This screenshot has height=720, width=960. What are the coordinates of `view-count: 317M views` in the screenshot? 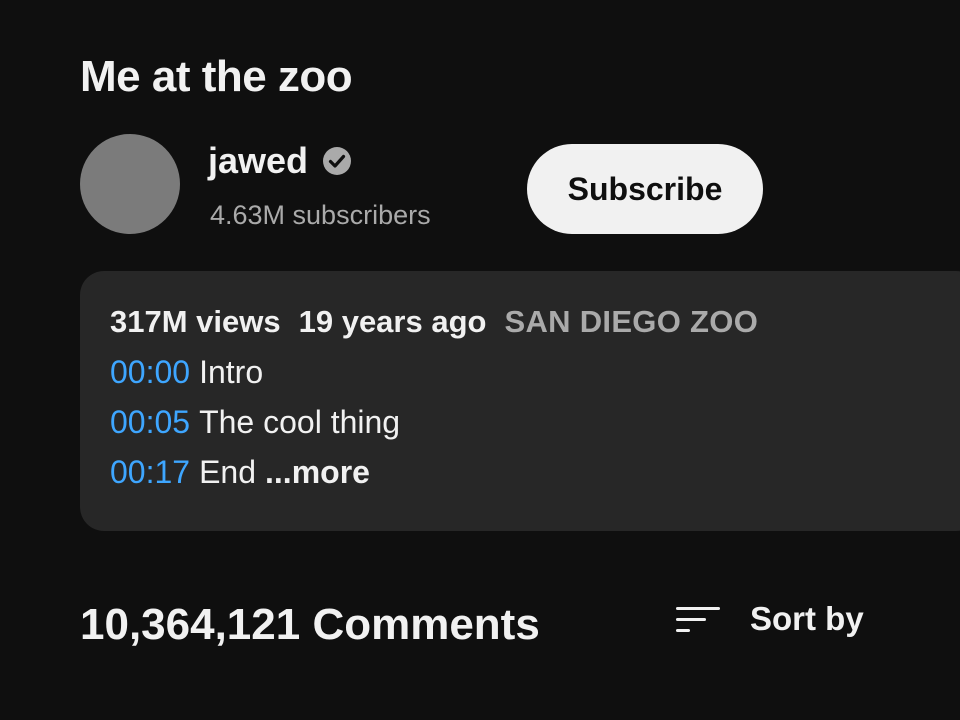 It's located at (195, 321).